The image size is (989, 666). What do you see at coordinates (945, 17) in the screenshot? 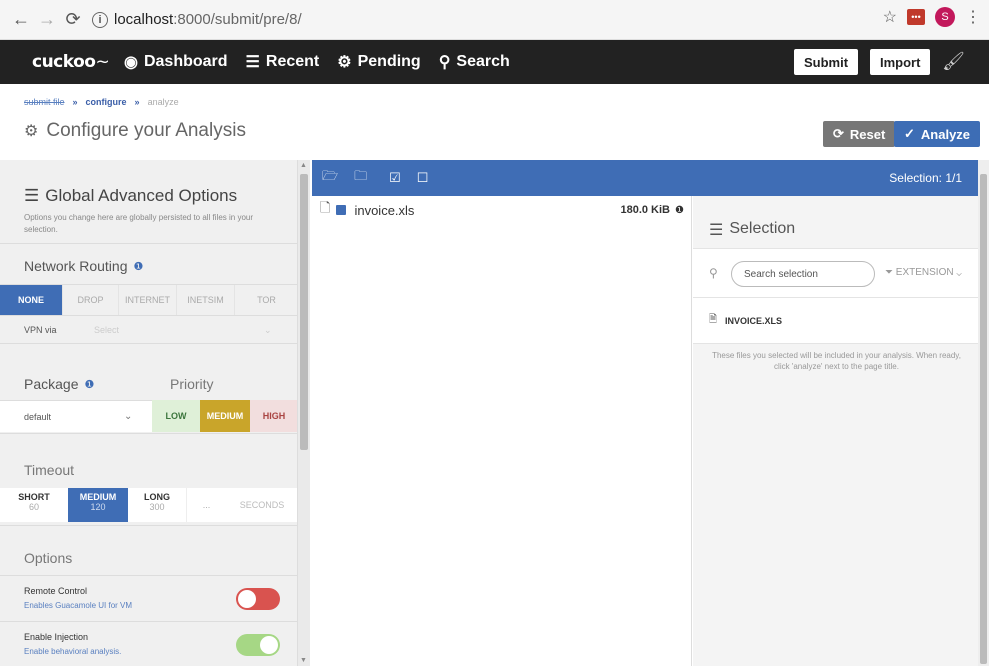
I see `profile-avatar: S` at bounding box center [945, 17].